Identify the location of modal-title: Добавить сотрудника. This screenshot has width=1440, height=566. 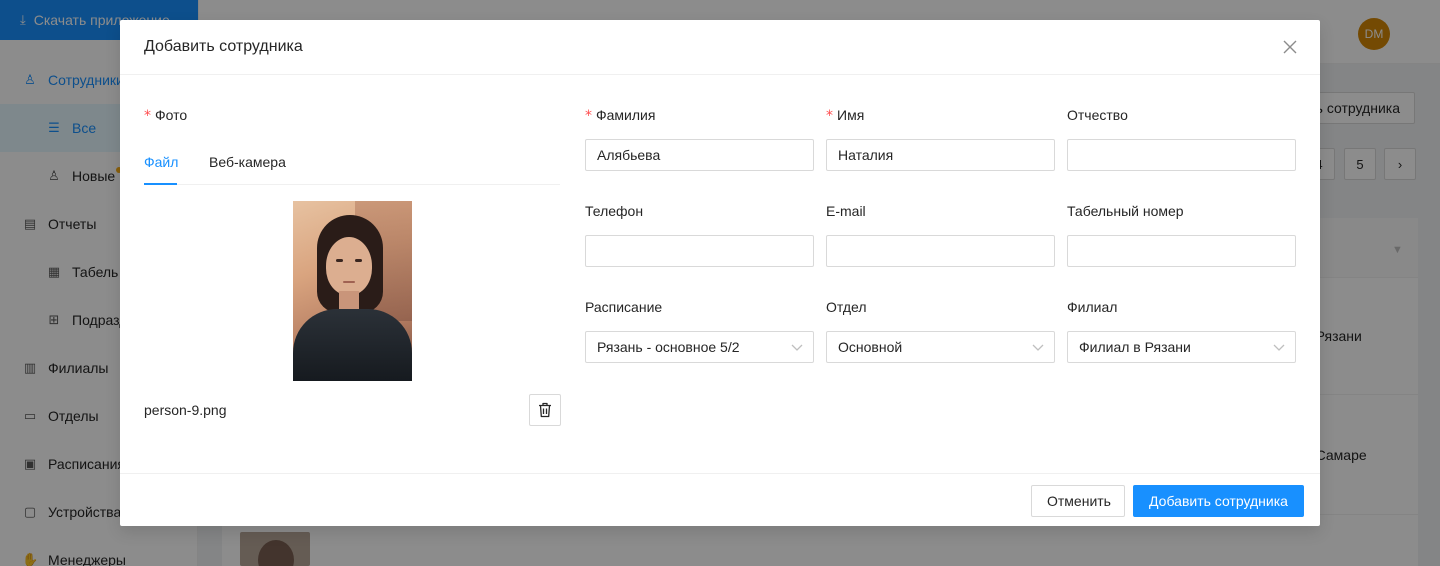
(223, 46).